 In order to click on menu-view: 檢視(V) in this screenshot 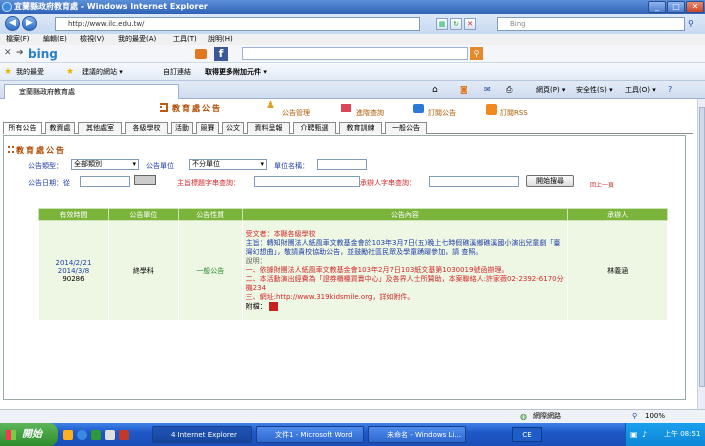, I will do `click(92, 39)`.